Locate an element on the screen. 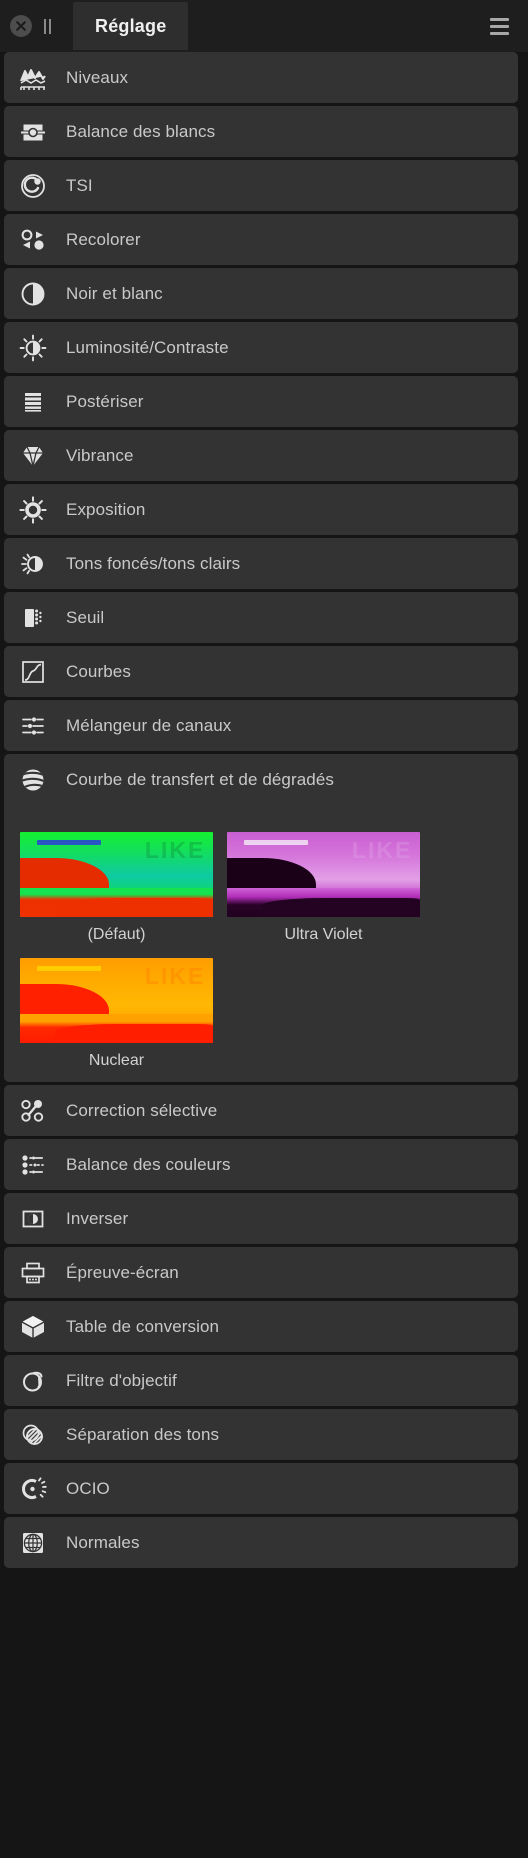 This screenshot has width=528, height=1858. adjustment-label: Épreuve-écran is located at coordinates (122, 1272).